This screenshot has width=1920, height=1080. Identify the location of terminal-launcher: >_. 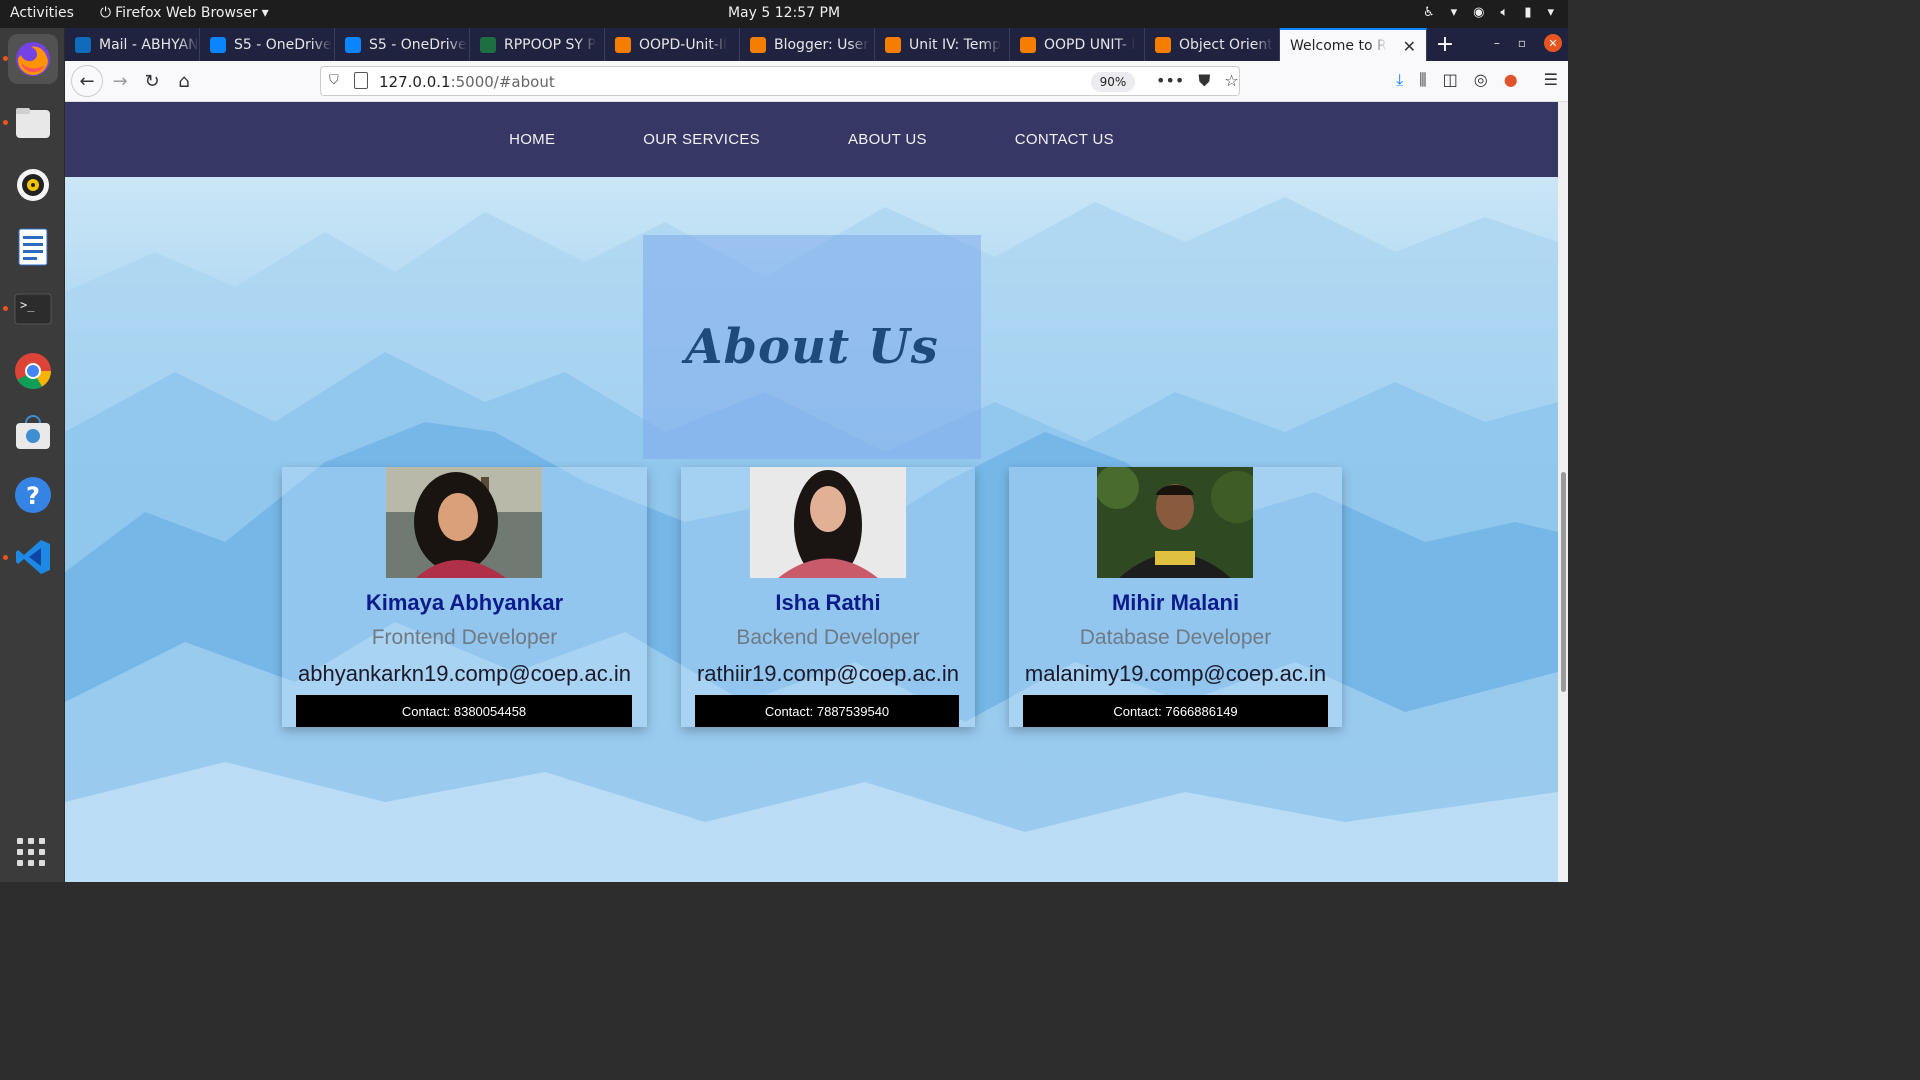
(33, 309).